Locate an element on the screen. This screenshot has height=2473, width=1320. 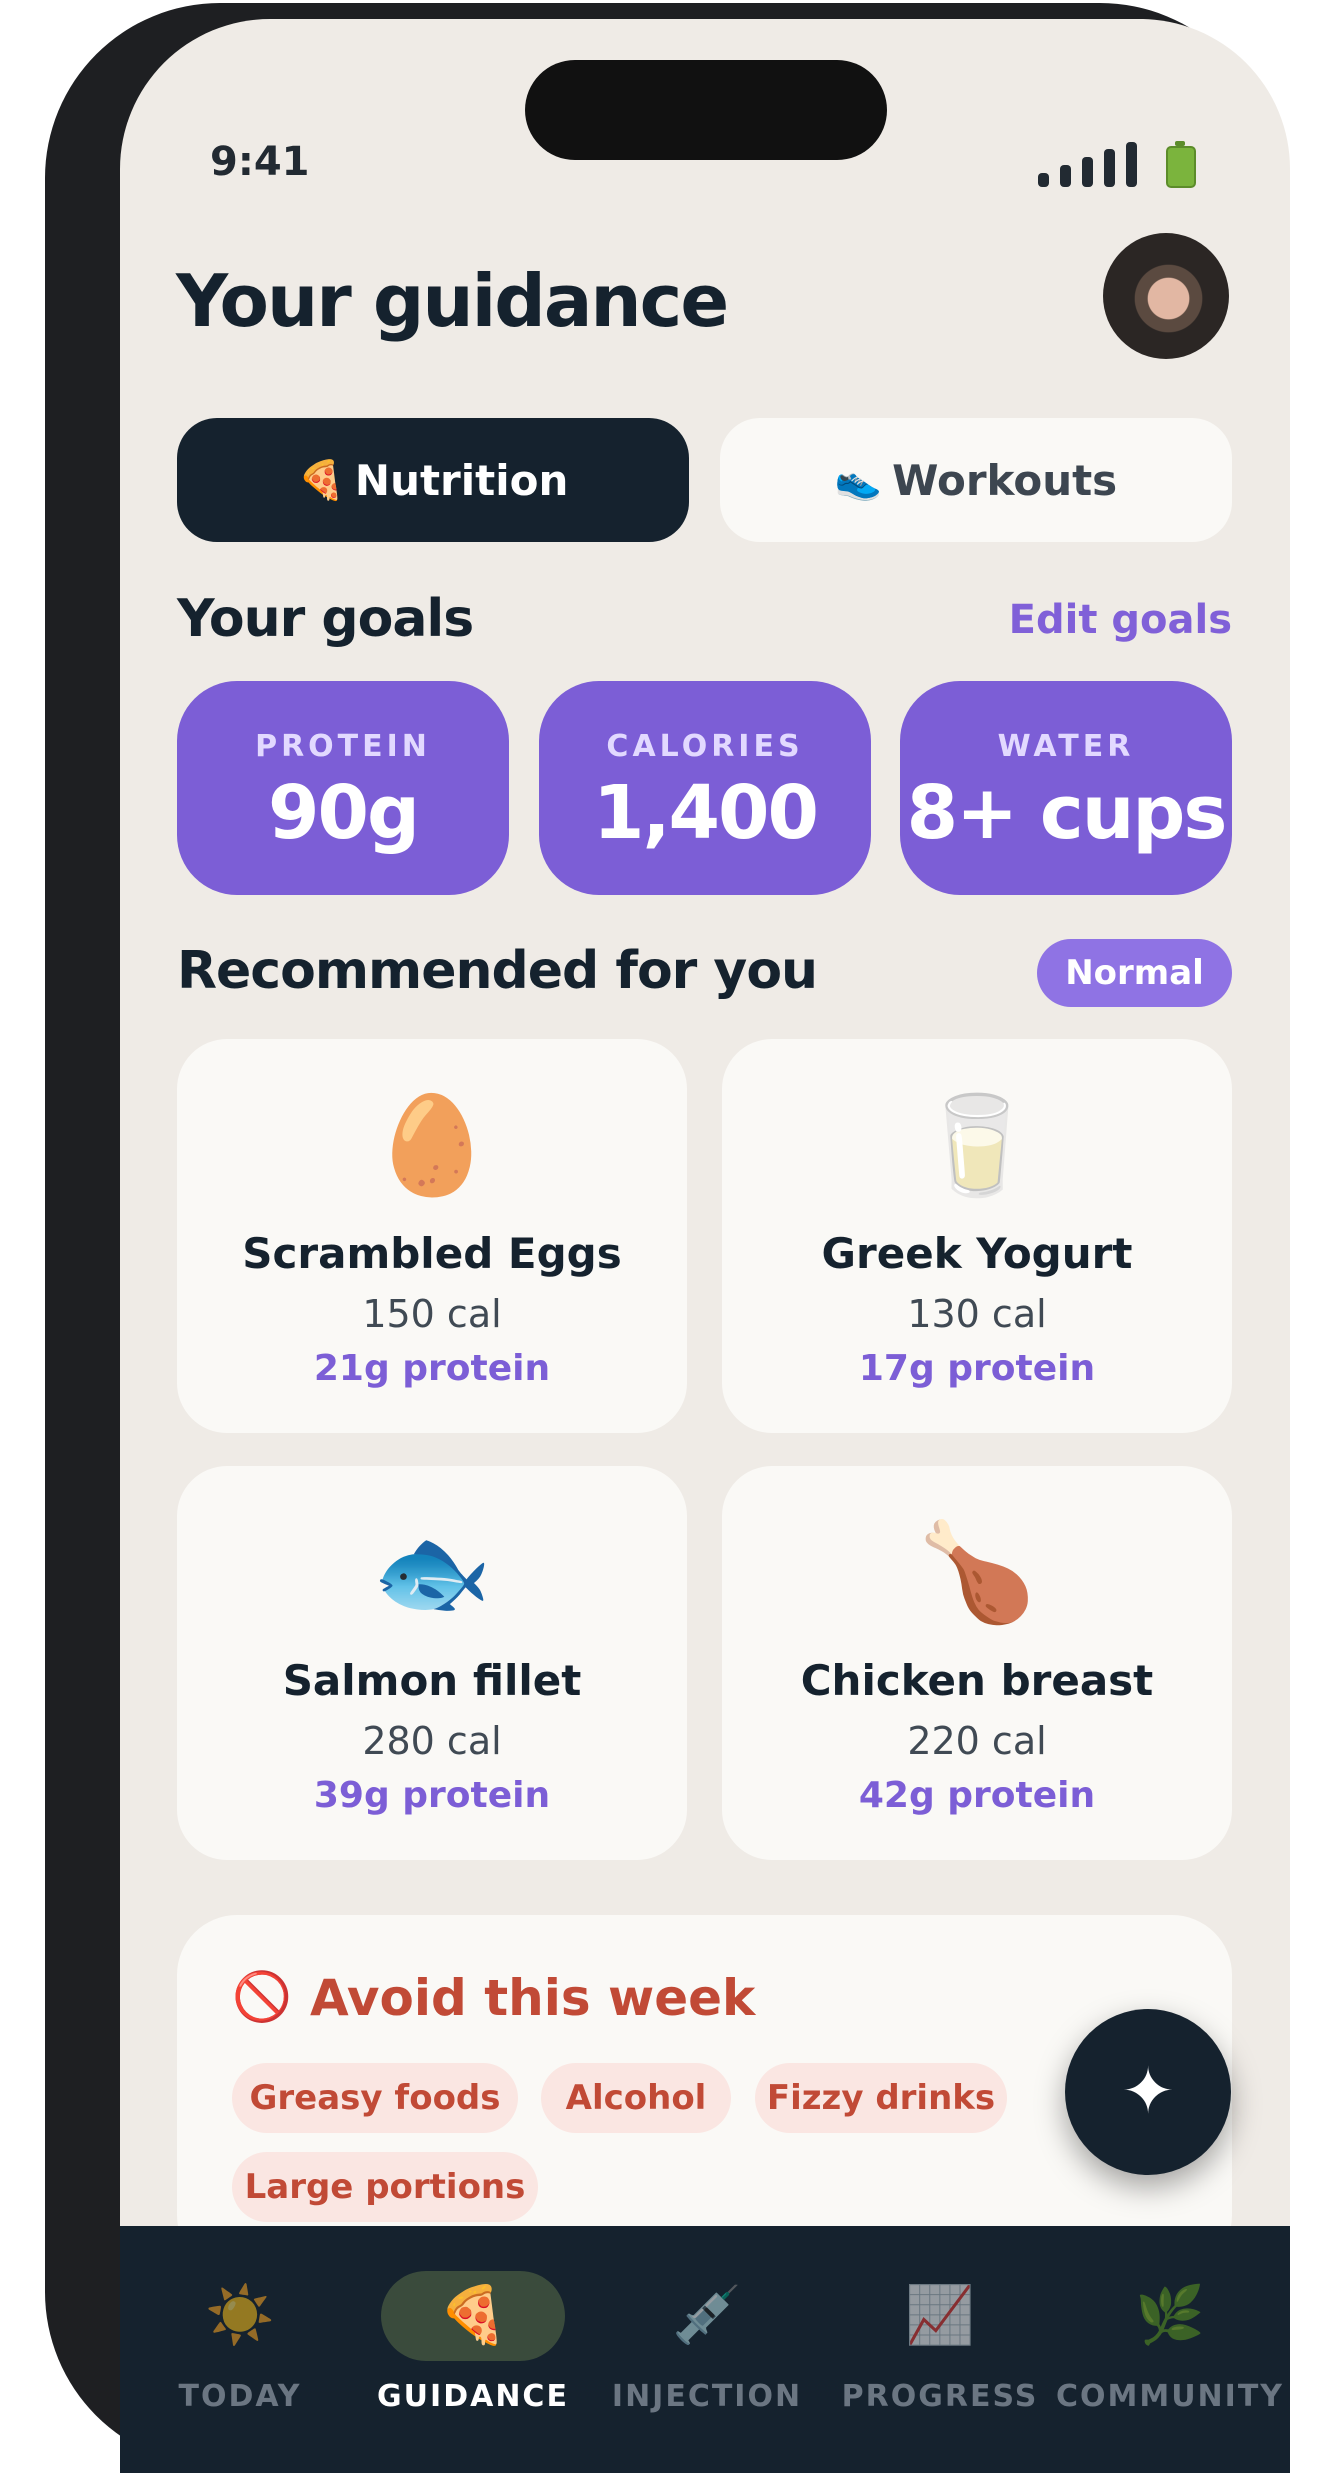
drumstick-icon: 🍗 is located at coordinates (977, 1572).